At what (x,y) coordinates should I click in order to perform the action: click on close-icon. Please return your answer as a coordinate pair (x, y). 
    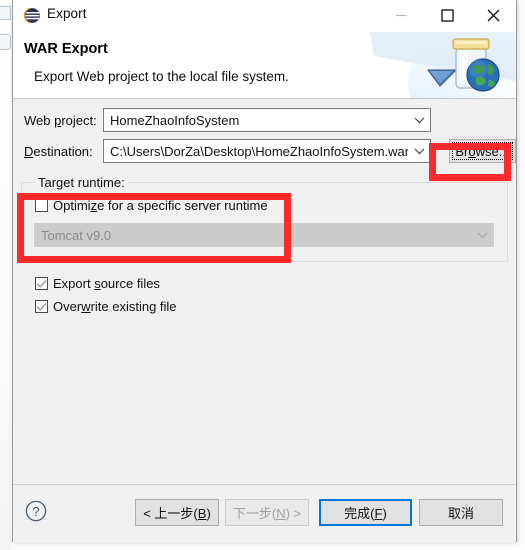
    Looking at the image, I should click on (493, 15).